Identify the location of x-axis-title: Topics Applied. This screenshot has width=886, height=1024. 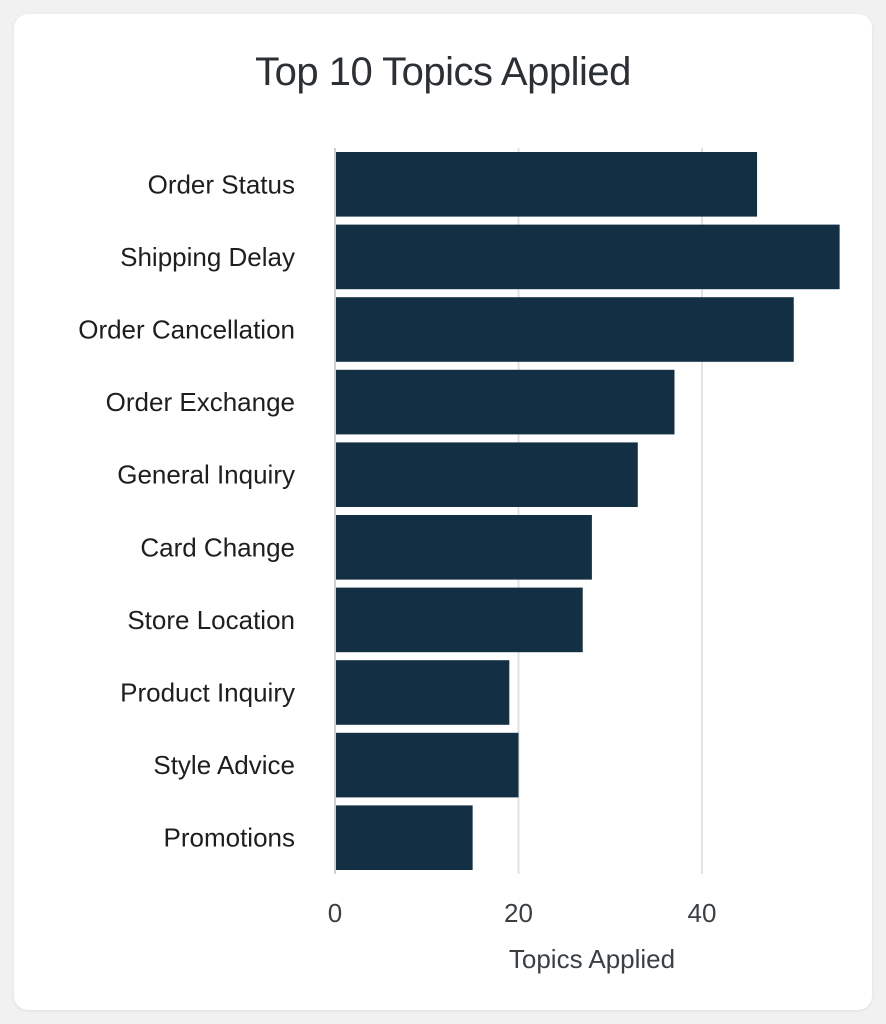
(592, 959).